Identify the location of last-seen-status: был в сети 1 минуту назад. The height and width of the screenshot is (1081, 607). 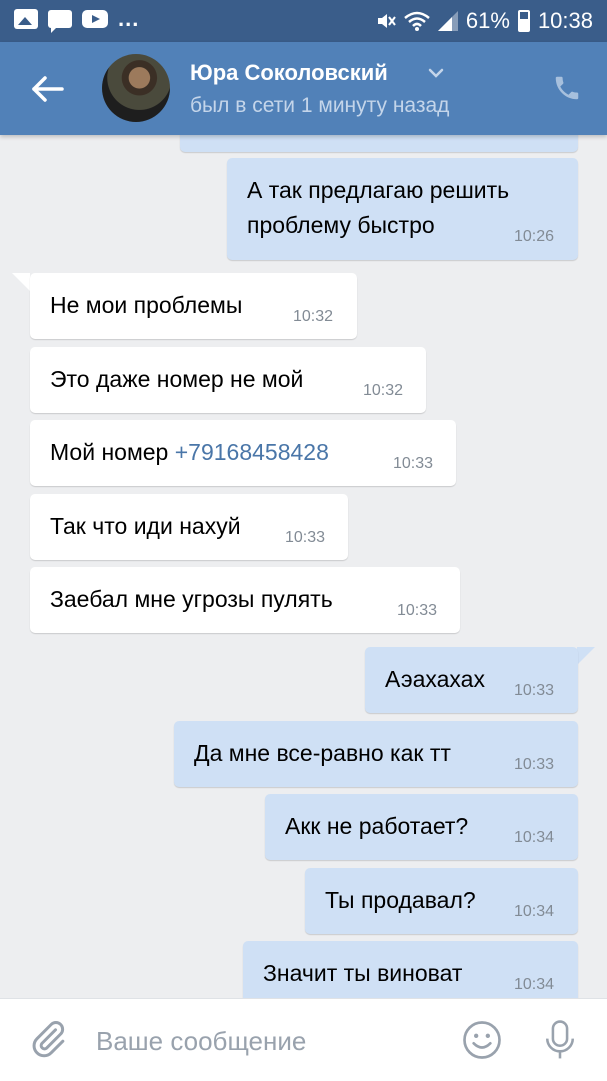
(320, 105).